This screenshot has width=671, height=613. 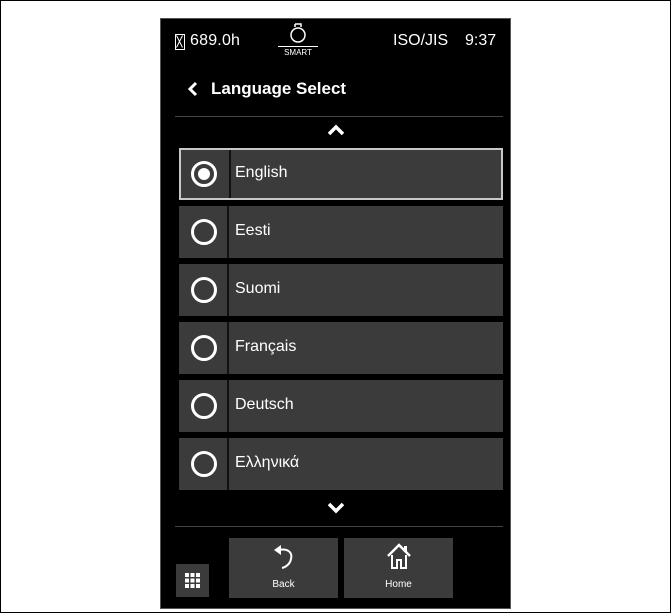 I want to click on menu-button, so click(x=192, y=580).